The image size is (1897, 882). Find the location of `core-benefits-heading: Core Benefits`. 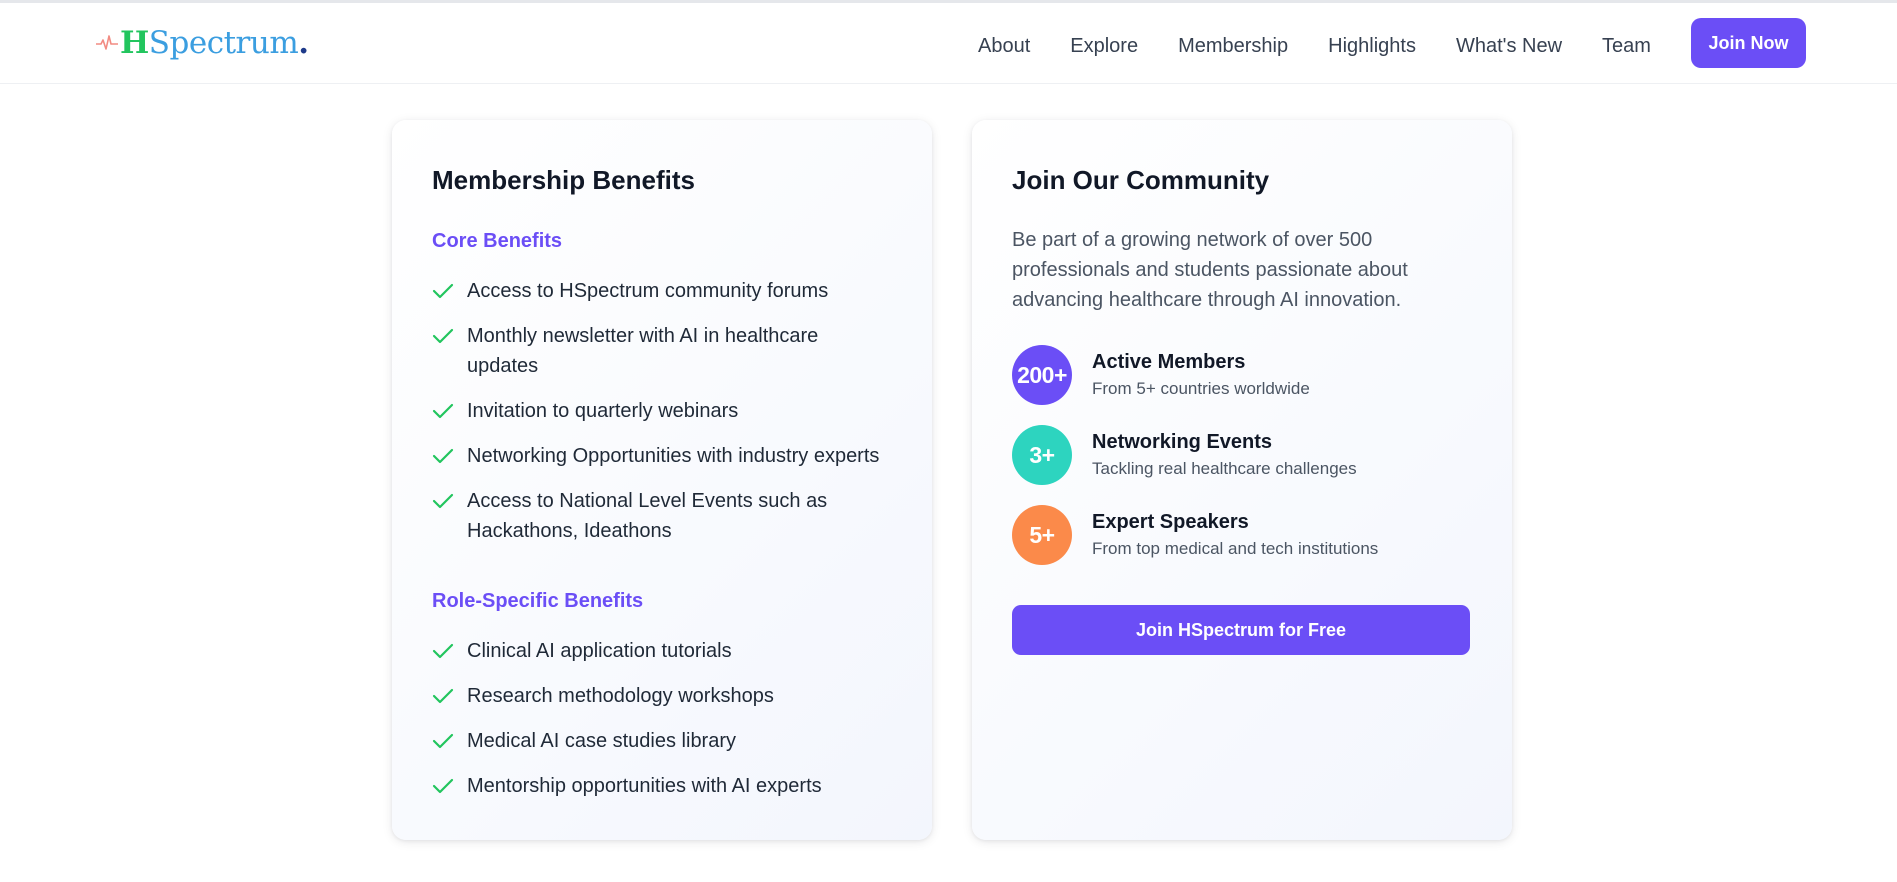

core-benefits-heading: Core Benefits is located at coordinates (497, 241).